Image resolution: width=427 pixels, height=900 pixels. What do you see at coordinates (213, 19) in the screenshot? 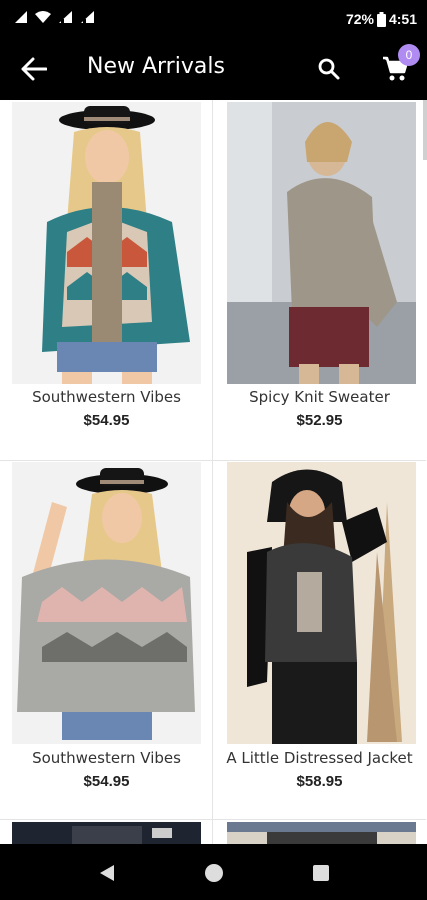
I see `status-bar: 72% 4:51` at bounding box center [213, 19].